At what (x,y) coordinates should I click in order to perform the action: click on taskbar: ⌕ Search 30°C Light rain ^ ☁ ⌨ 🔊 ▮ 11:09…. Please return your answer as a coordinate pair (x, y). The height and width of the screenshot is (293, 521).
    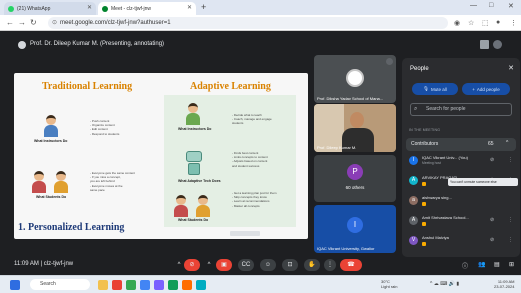
    Looking at the image, I should click on (260, 284).